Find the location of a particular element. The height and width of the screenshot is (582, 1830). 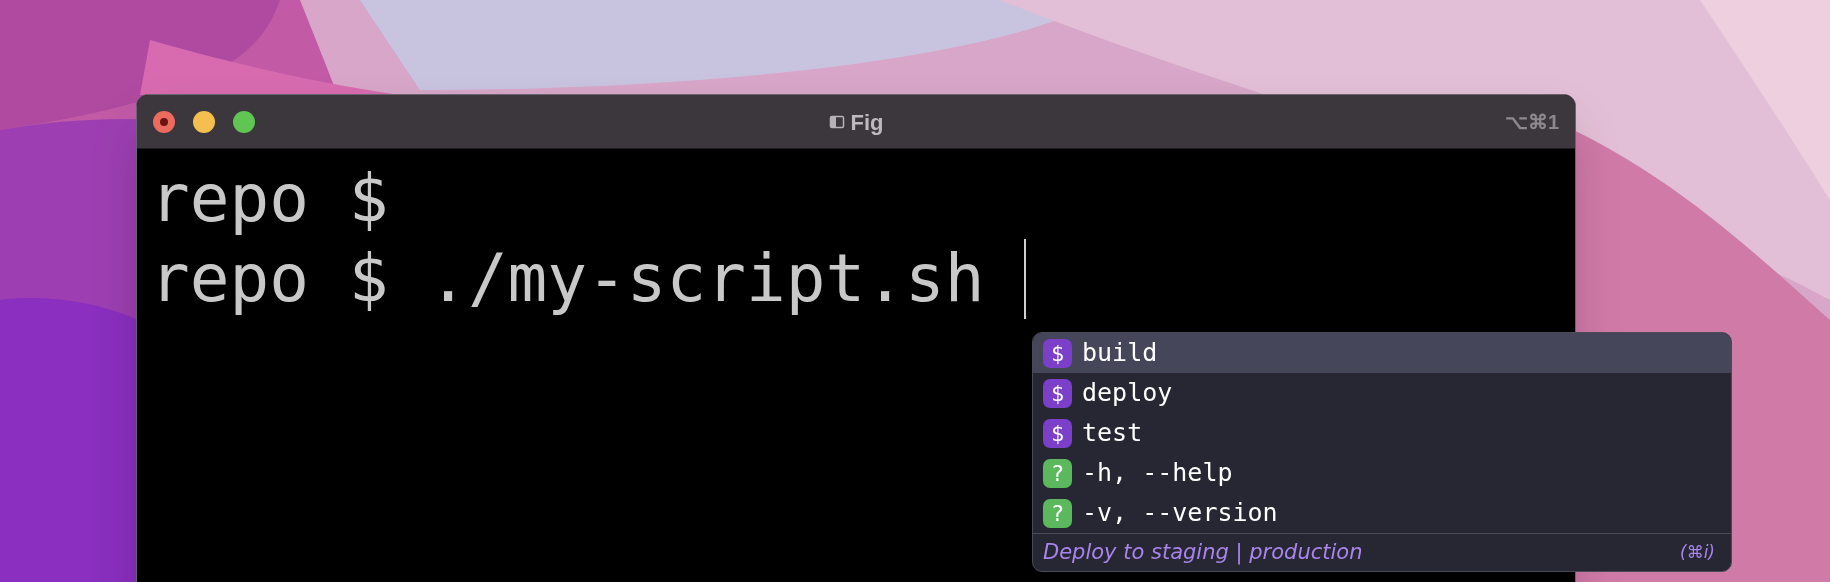

shortcut-label: ⌥⌘1 is located at coordinates (1531, 122).